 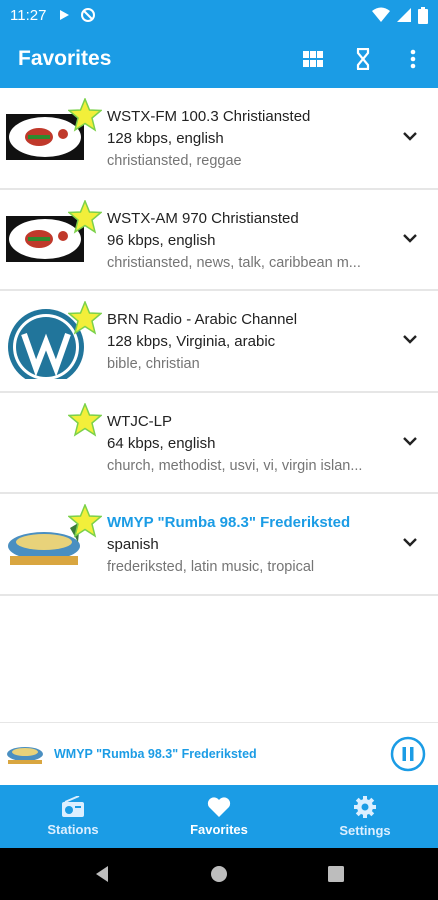 I want to click on more-options-button, so click(x=413, y=59).